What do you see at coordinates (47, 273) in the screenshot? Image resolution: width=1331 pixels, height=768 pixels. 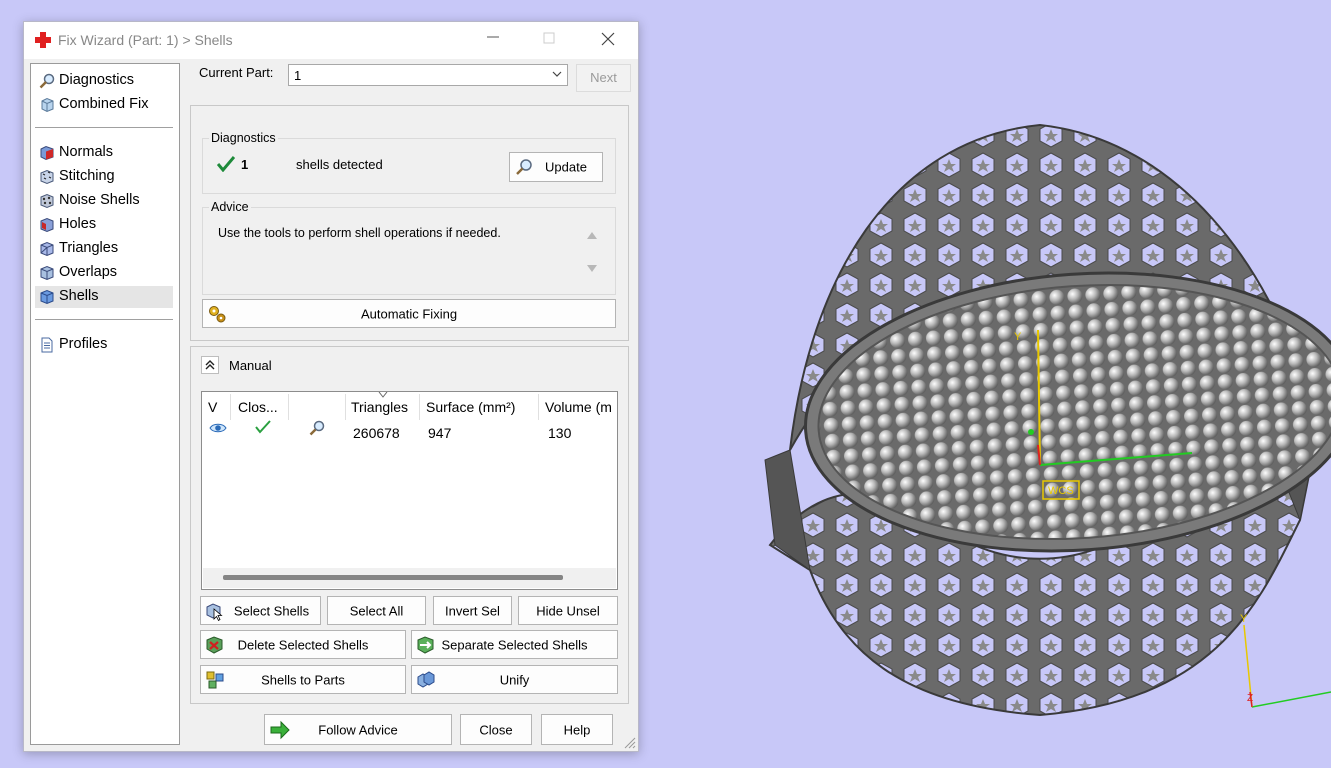 I see `overlaps-cube-icon` at bounding box center [47, 273].